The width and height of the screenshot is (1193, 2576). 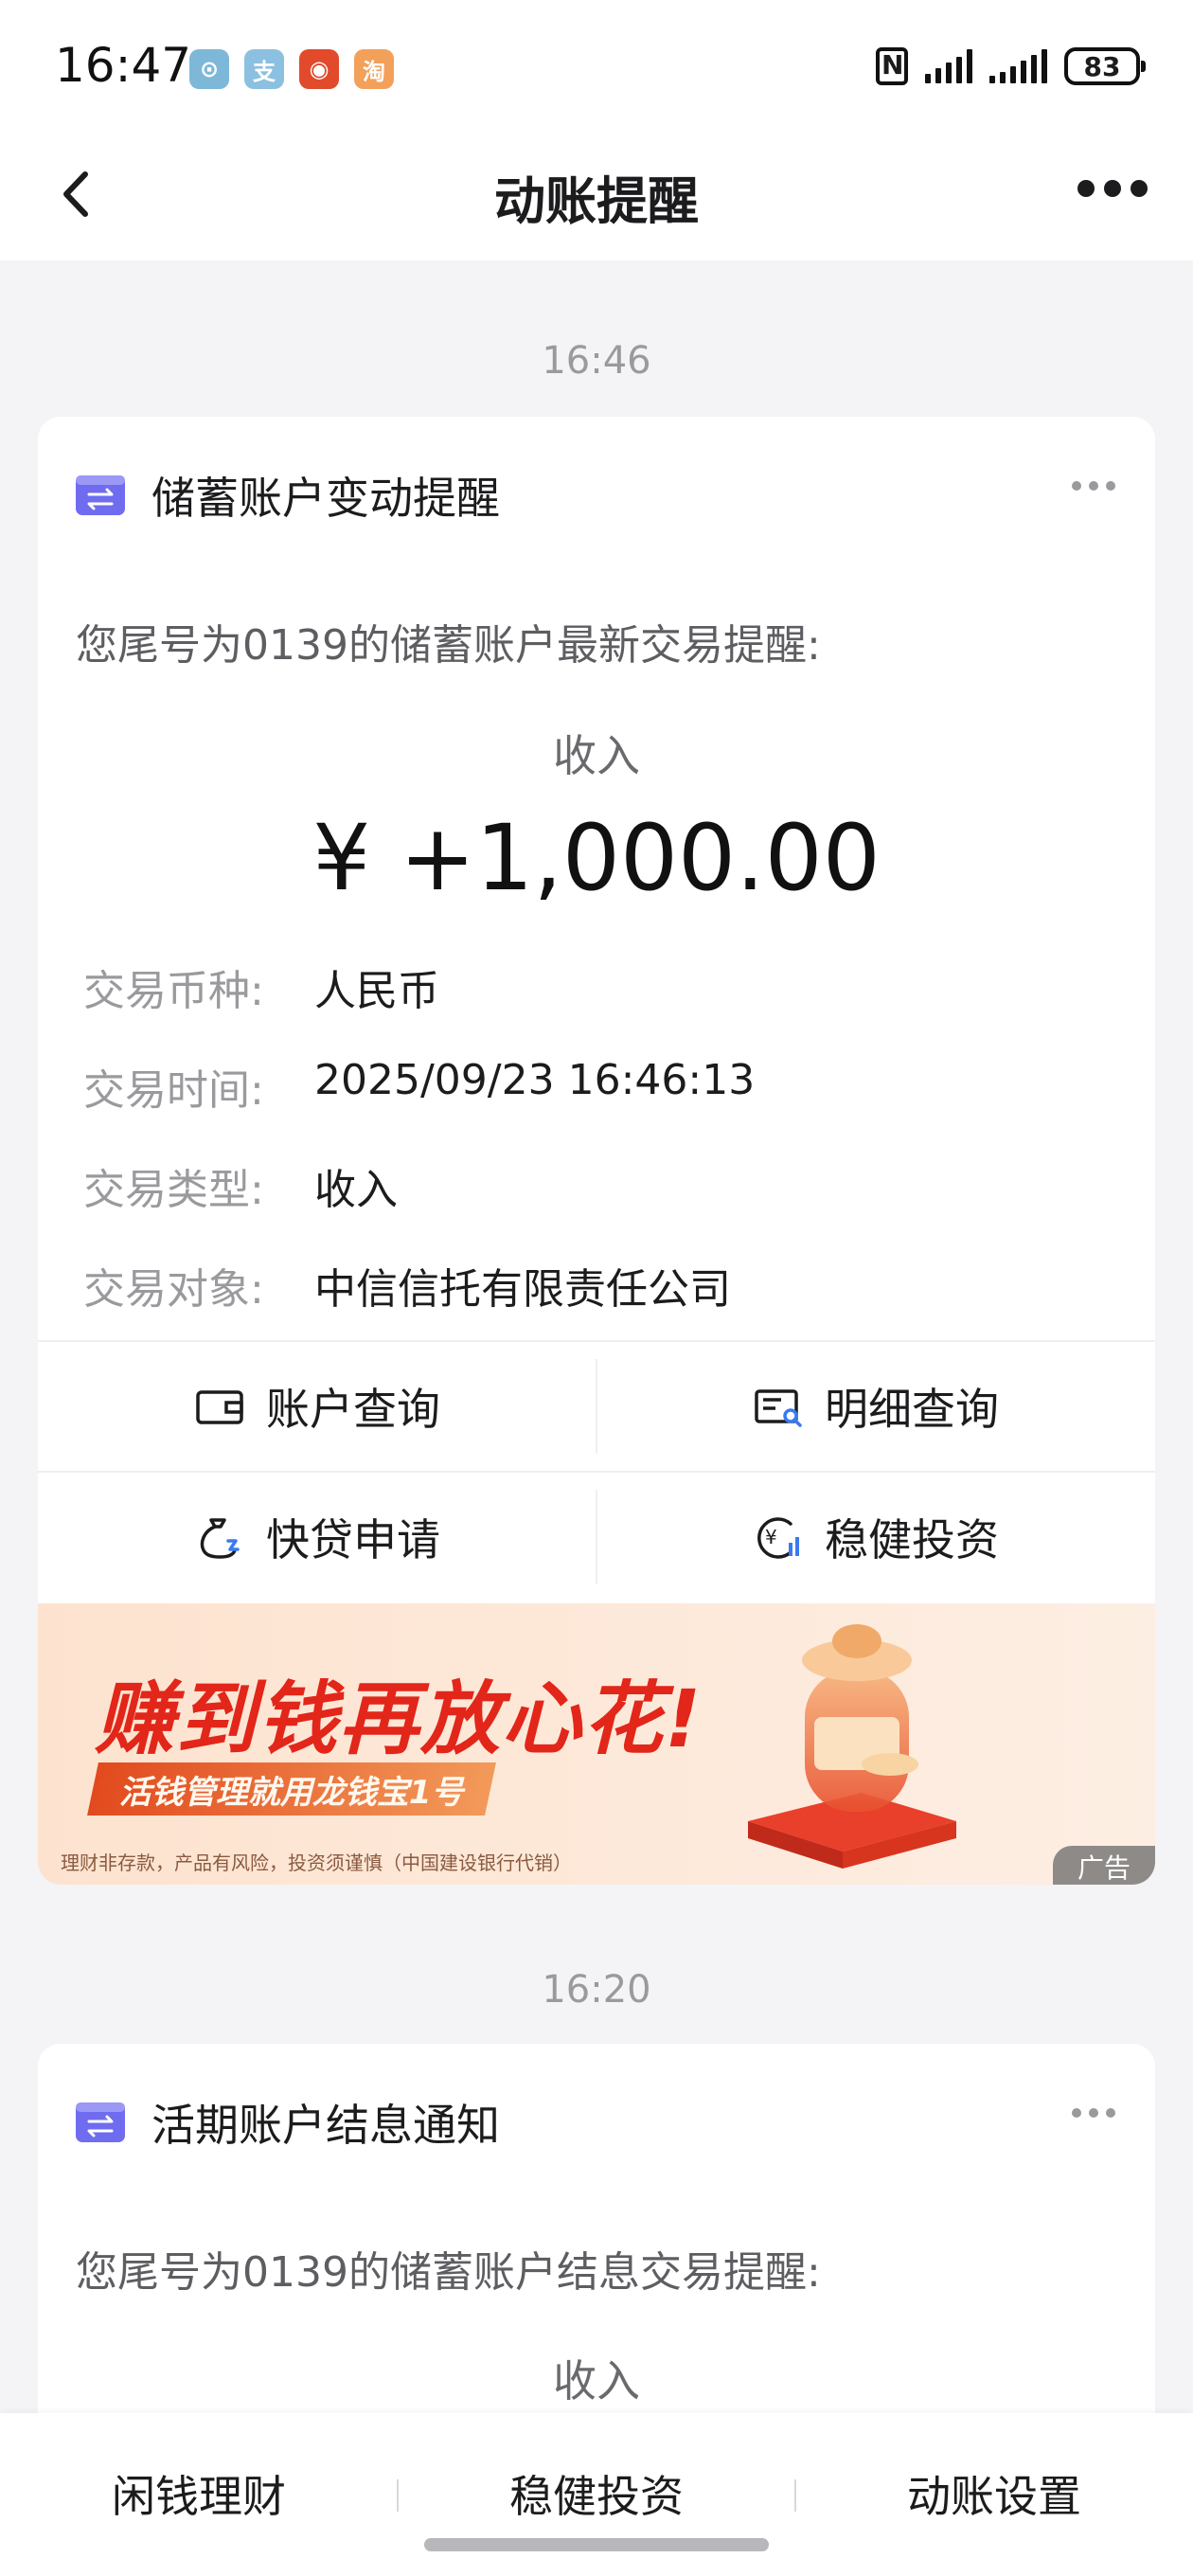 I want to click on signal-icon, so click(x=948, y=66).